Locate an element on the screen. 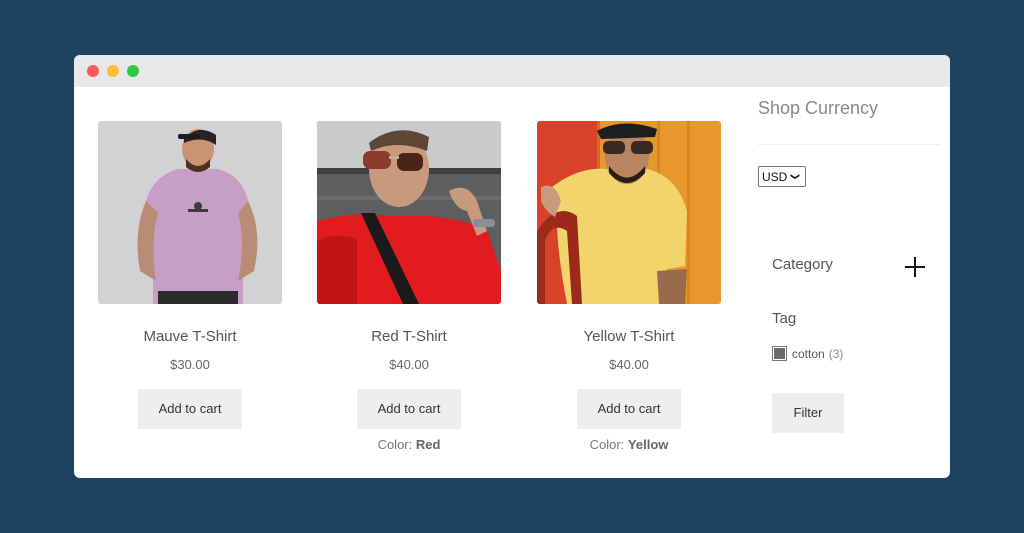 The width and height of the screenshot is (1024, 533). checkbox-checked-mark is located at coordinates (779, 353).